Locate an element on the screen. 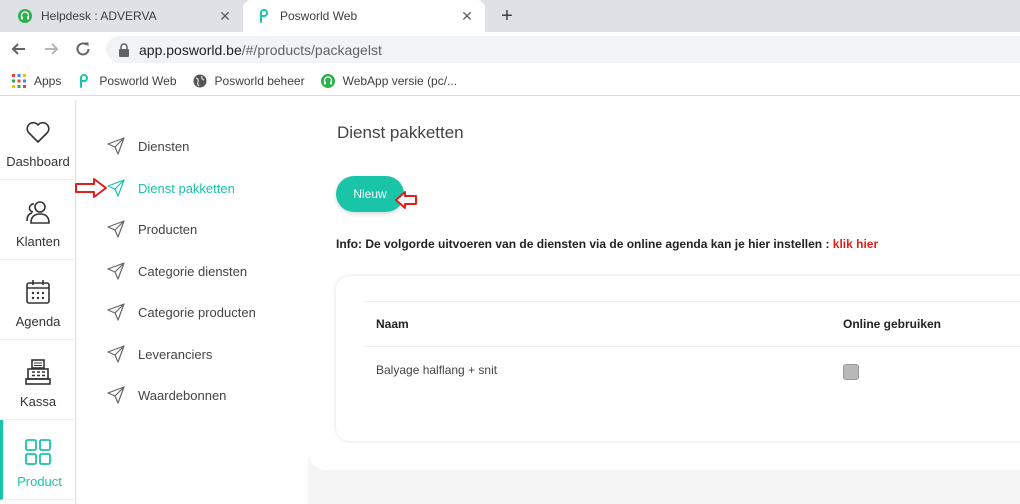  submenu-item-waardebonnen: Waardebonnen is located at coordinates (166, 395).